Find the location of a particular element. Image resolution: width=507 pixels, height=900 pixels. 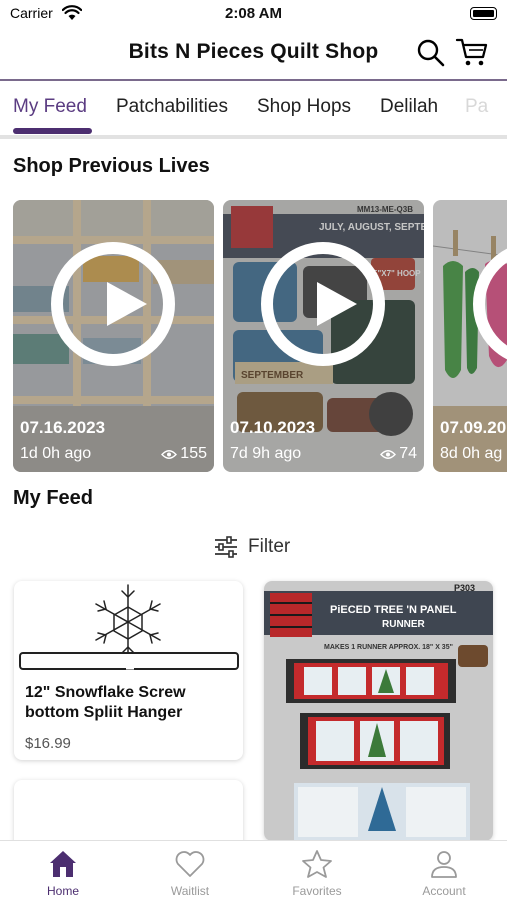

app-header: Bits N Pieces Quilt Shop is located at coordinates (253, 55).